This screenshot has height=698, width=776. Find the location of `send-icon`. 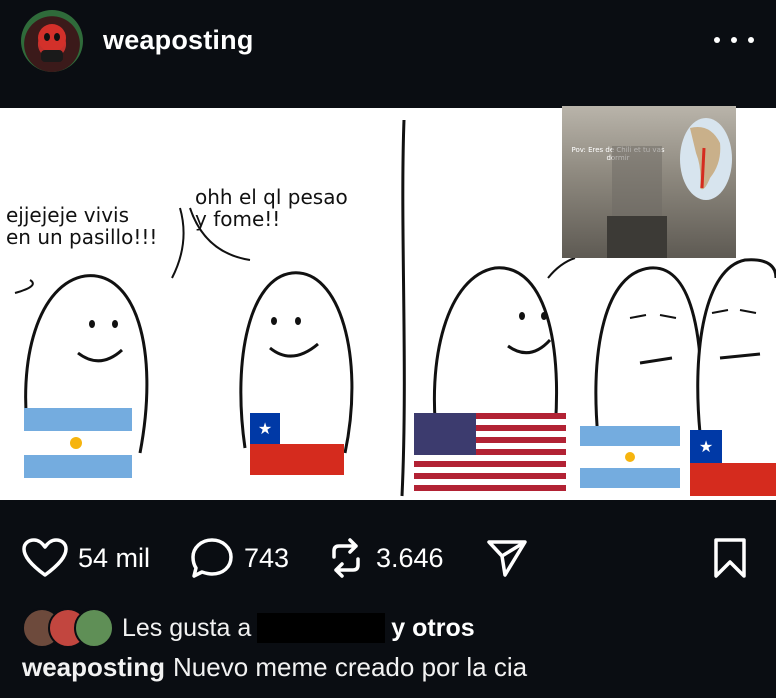

send-icon is located at coordinates (507, 558).